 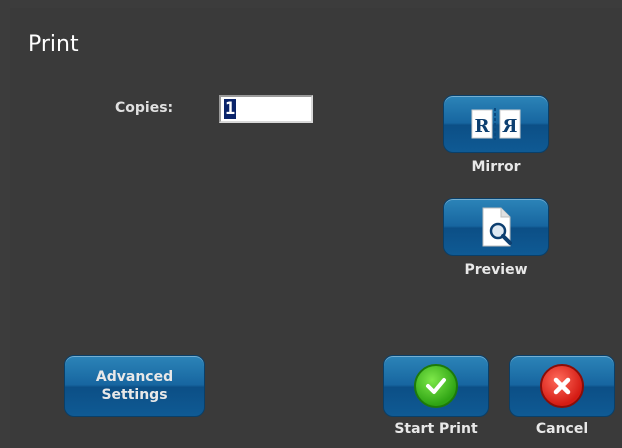 What do you see at coordinates (134, 395) in the screenshot?
I see `advanced-settings-label-line2: Settings` at bounding box center [134, 395].